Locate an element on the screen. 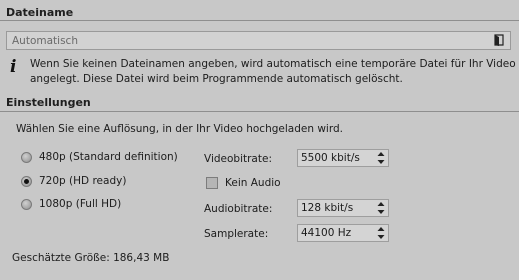  audio-bitrate-value: 128 kbit/s is located at coordinates (327, 208).